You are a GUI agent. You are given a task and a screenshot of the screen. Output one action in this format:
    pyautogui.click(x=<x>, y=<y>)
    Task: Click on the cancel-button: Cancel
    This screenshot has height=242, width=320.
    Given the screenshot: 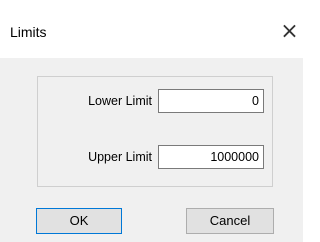 What is the action you would take?
    pyautogui.click(x=230, y=221)
    